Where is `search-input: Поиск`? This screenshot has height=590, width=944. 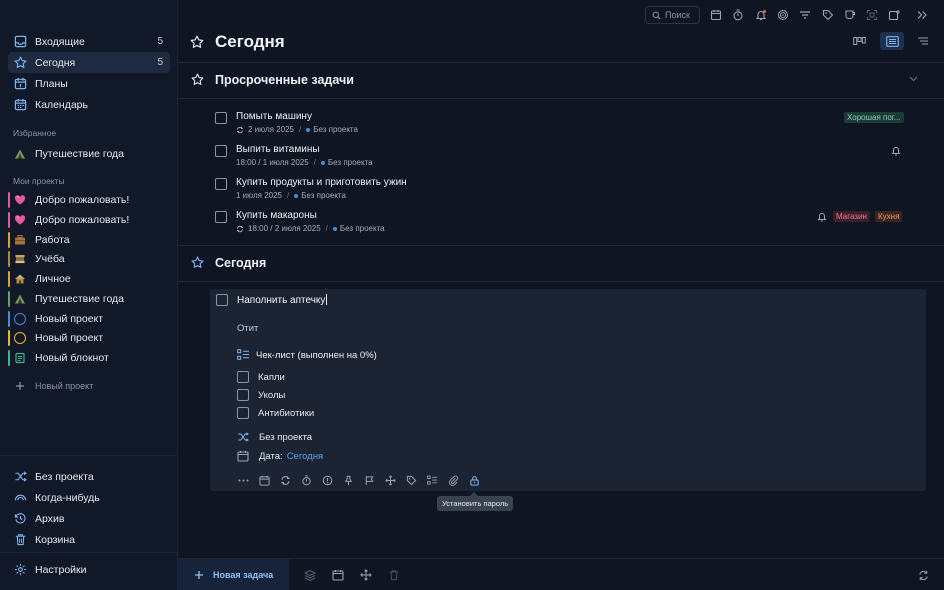
search-input: Поиск is located at coordinates (672, 15).